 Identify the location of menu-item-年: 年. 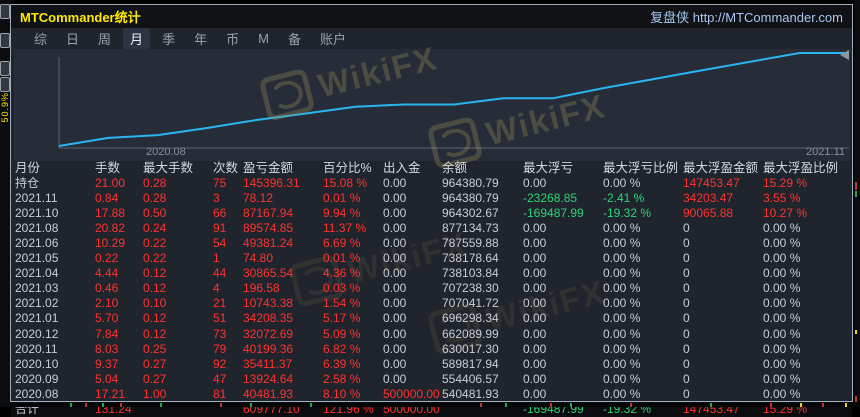
(200, 38).